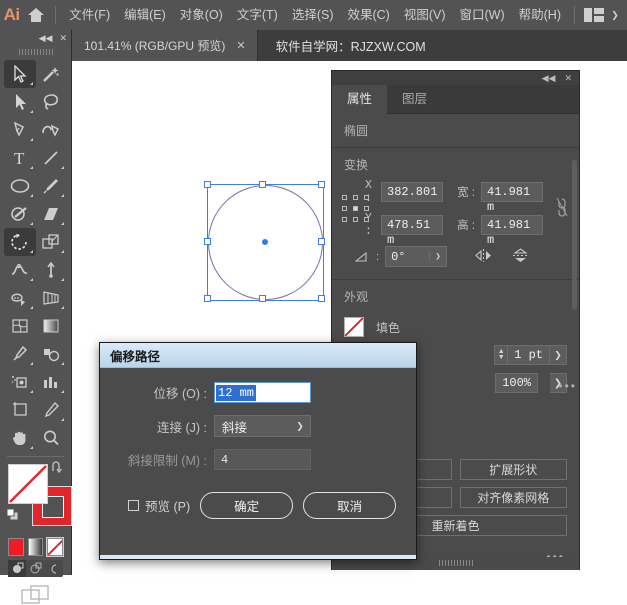 Image resolution: width=627 pixels, height=605 pixels. What do you see at coordinates (20, 270) in the screenshot?
I see `width-tool` at bounding box center [20, 270].